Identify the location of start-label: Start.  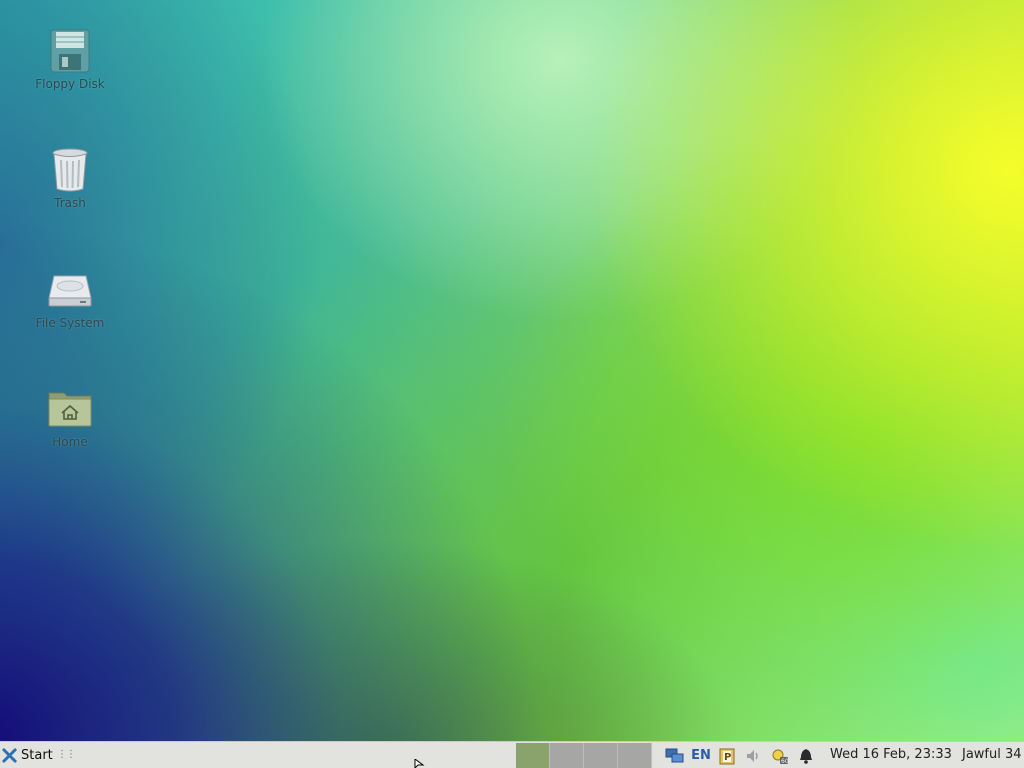
(37, 755).